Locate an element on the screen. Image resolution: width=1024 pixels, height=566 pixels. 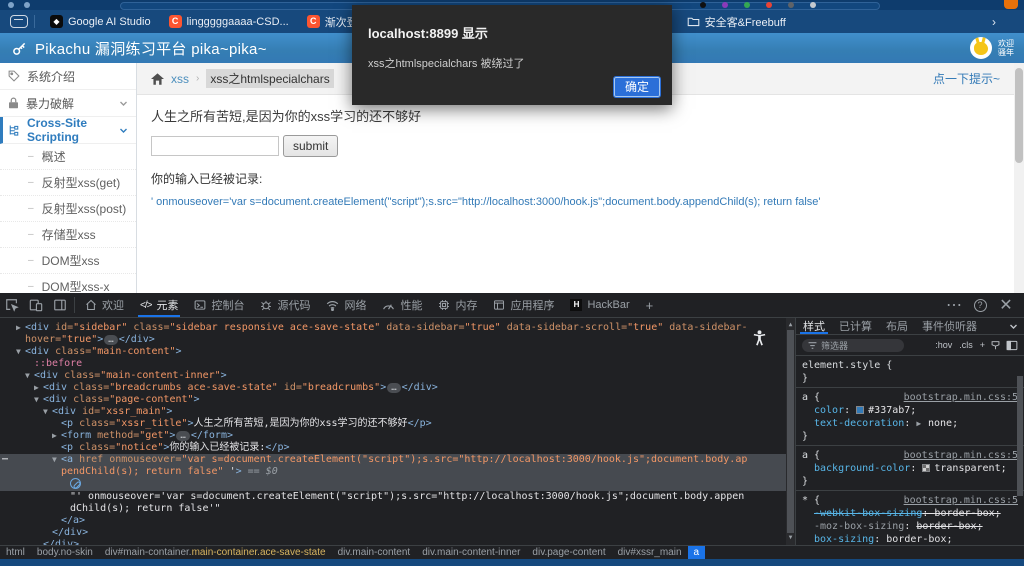
dom-tree-node: ▼ <div id="xssr_main"> is located at coordinates (397, 412).